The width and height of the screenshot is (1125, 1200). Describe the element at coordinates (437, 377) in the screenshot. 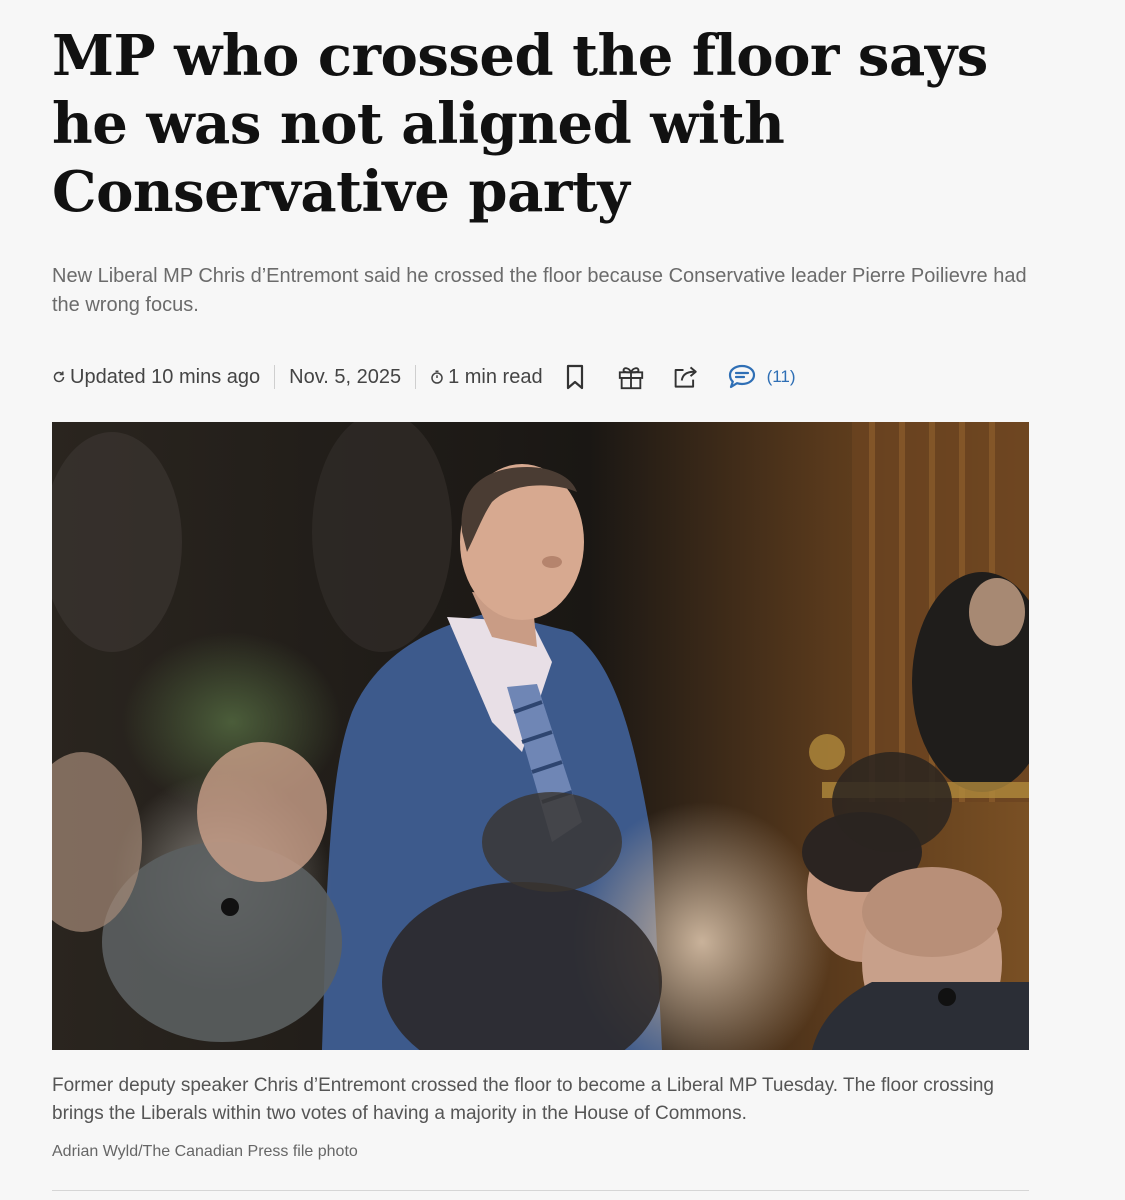

I see `stopwatch-icon` at that location.